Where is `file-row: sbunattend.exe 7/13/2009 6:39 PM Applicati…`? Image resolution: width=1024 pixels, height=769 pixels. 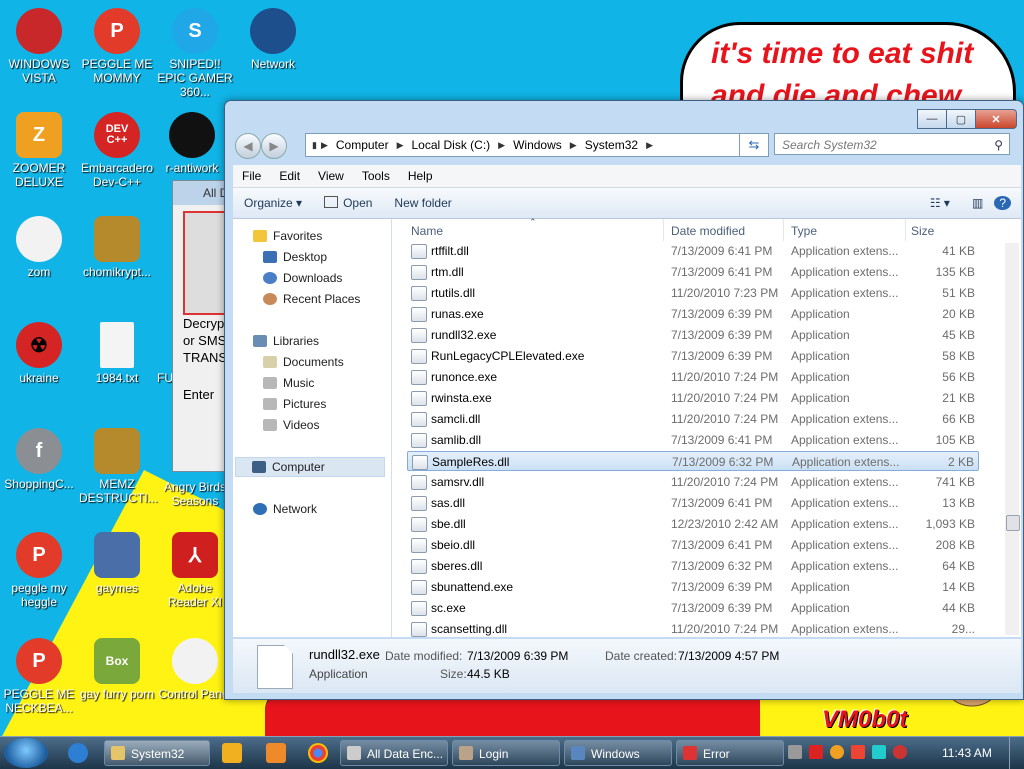 file-row: sbunattend.exe 7/13/2009 6:39 PM Applicati… is located at coordinates (693, 587).